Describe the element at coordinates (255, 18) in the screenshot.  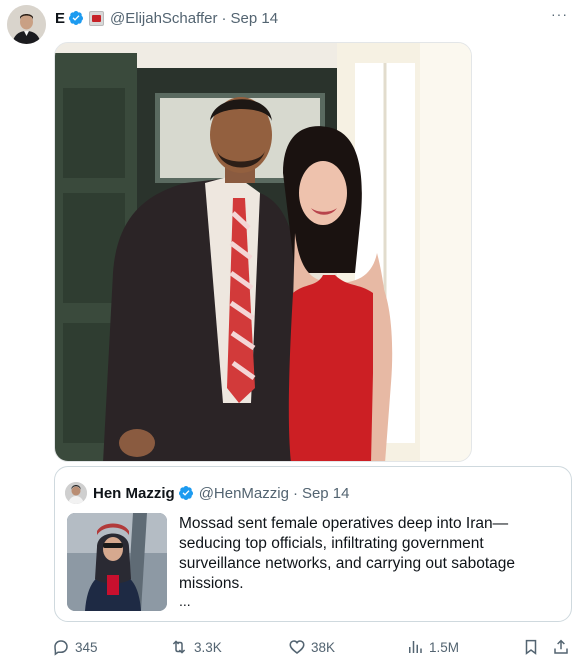
I see `post-date: Sep 14` at that location.